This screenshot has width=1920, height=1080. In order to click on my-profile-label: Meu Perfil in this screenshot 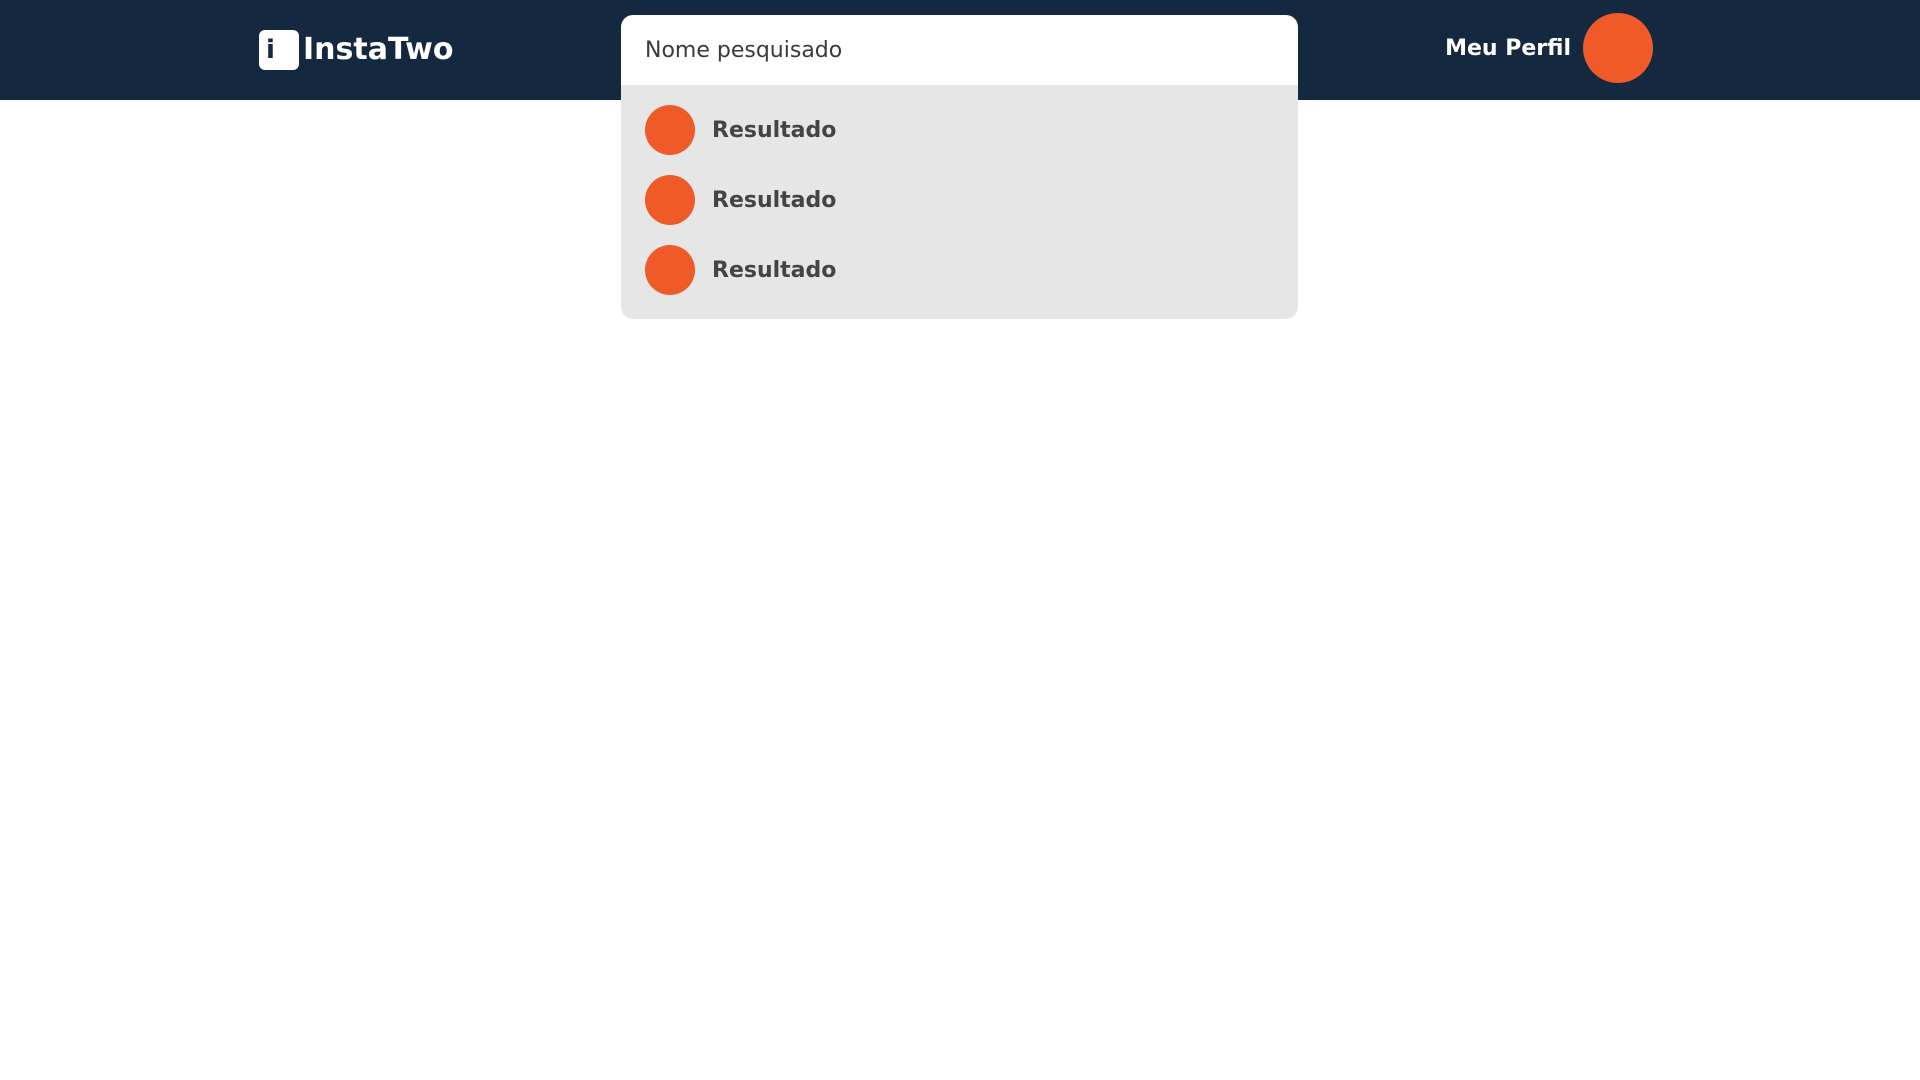, I will do `click(1508, 48)`.